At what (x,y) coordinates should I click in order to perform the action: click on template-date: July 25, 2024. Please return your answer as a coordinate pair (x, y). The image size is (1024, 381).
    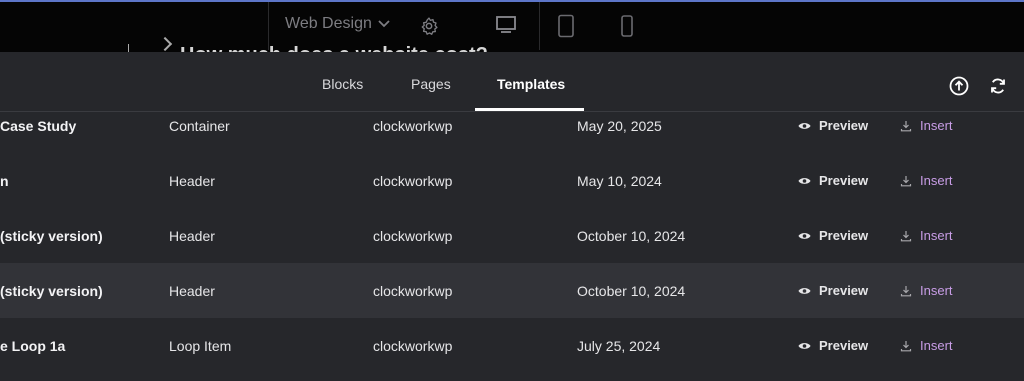
    Looking at the image, I should click on (619, 346).